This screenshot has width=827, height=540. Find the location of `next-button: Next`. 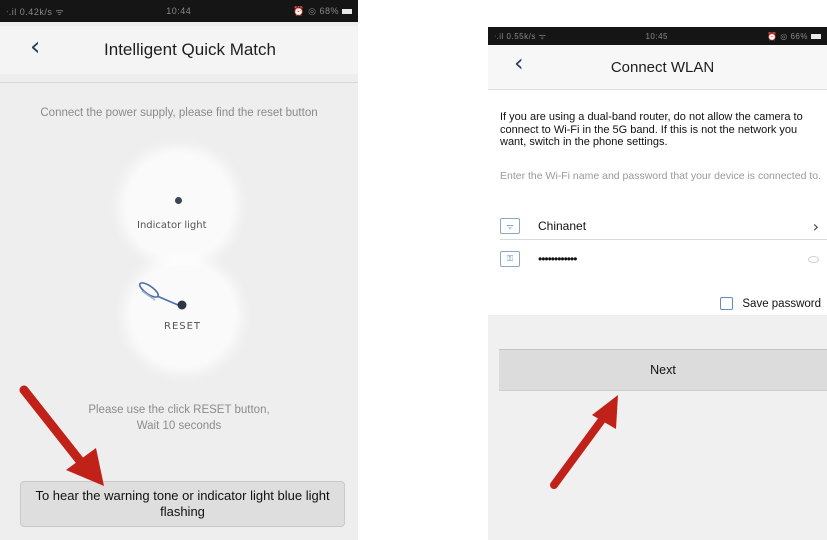

next-button: Next is located at coordinates (663, 370).